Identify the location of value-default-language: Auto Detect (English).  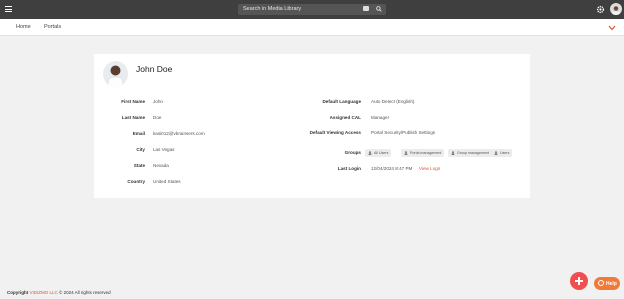
(393, 101).